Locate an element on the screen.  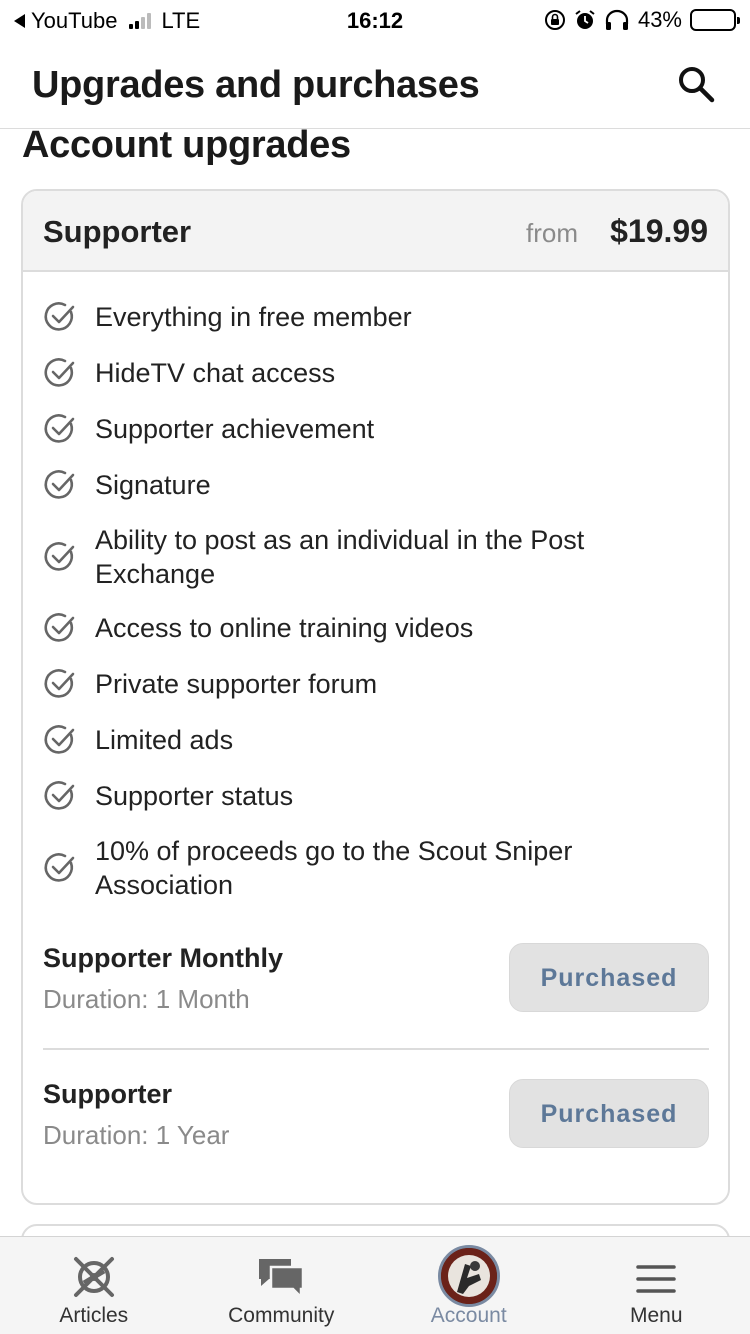
orientation-lock-icon is located at coordinates (554, 20).